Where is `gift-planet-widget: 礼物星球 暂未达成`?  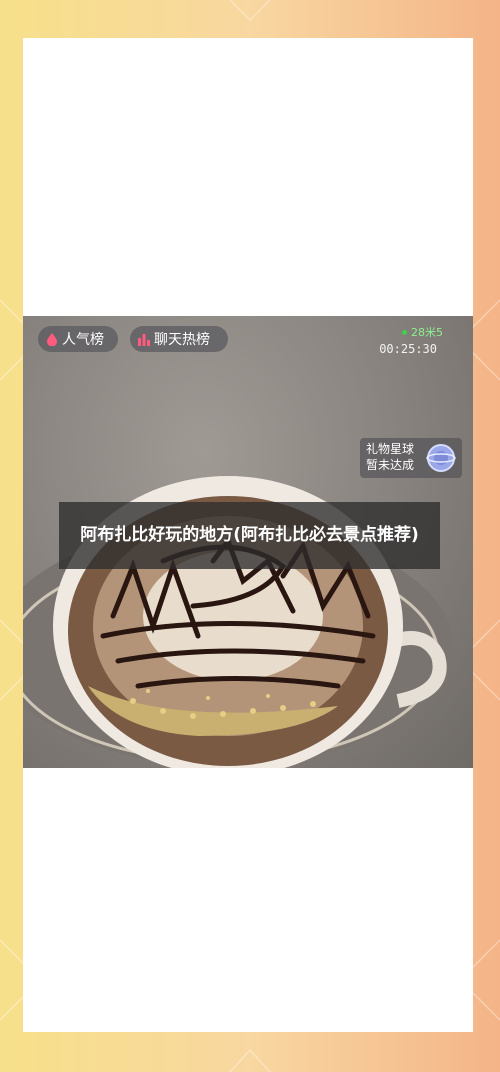
gift-planet-widget: 礼物星球 暂未达成 is located at coordinates (411, 458).